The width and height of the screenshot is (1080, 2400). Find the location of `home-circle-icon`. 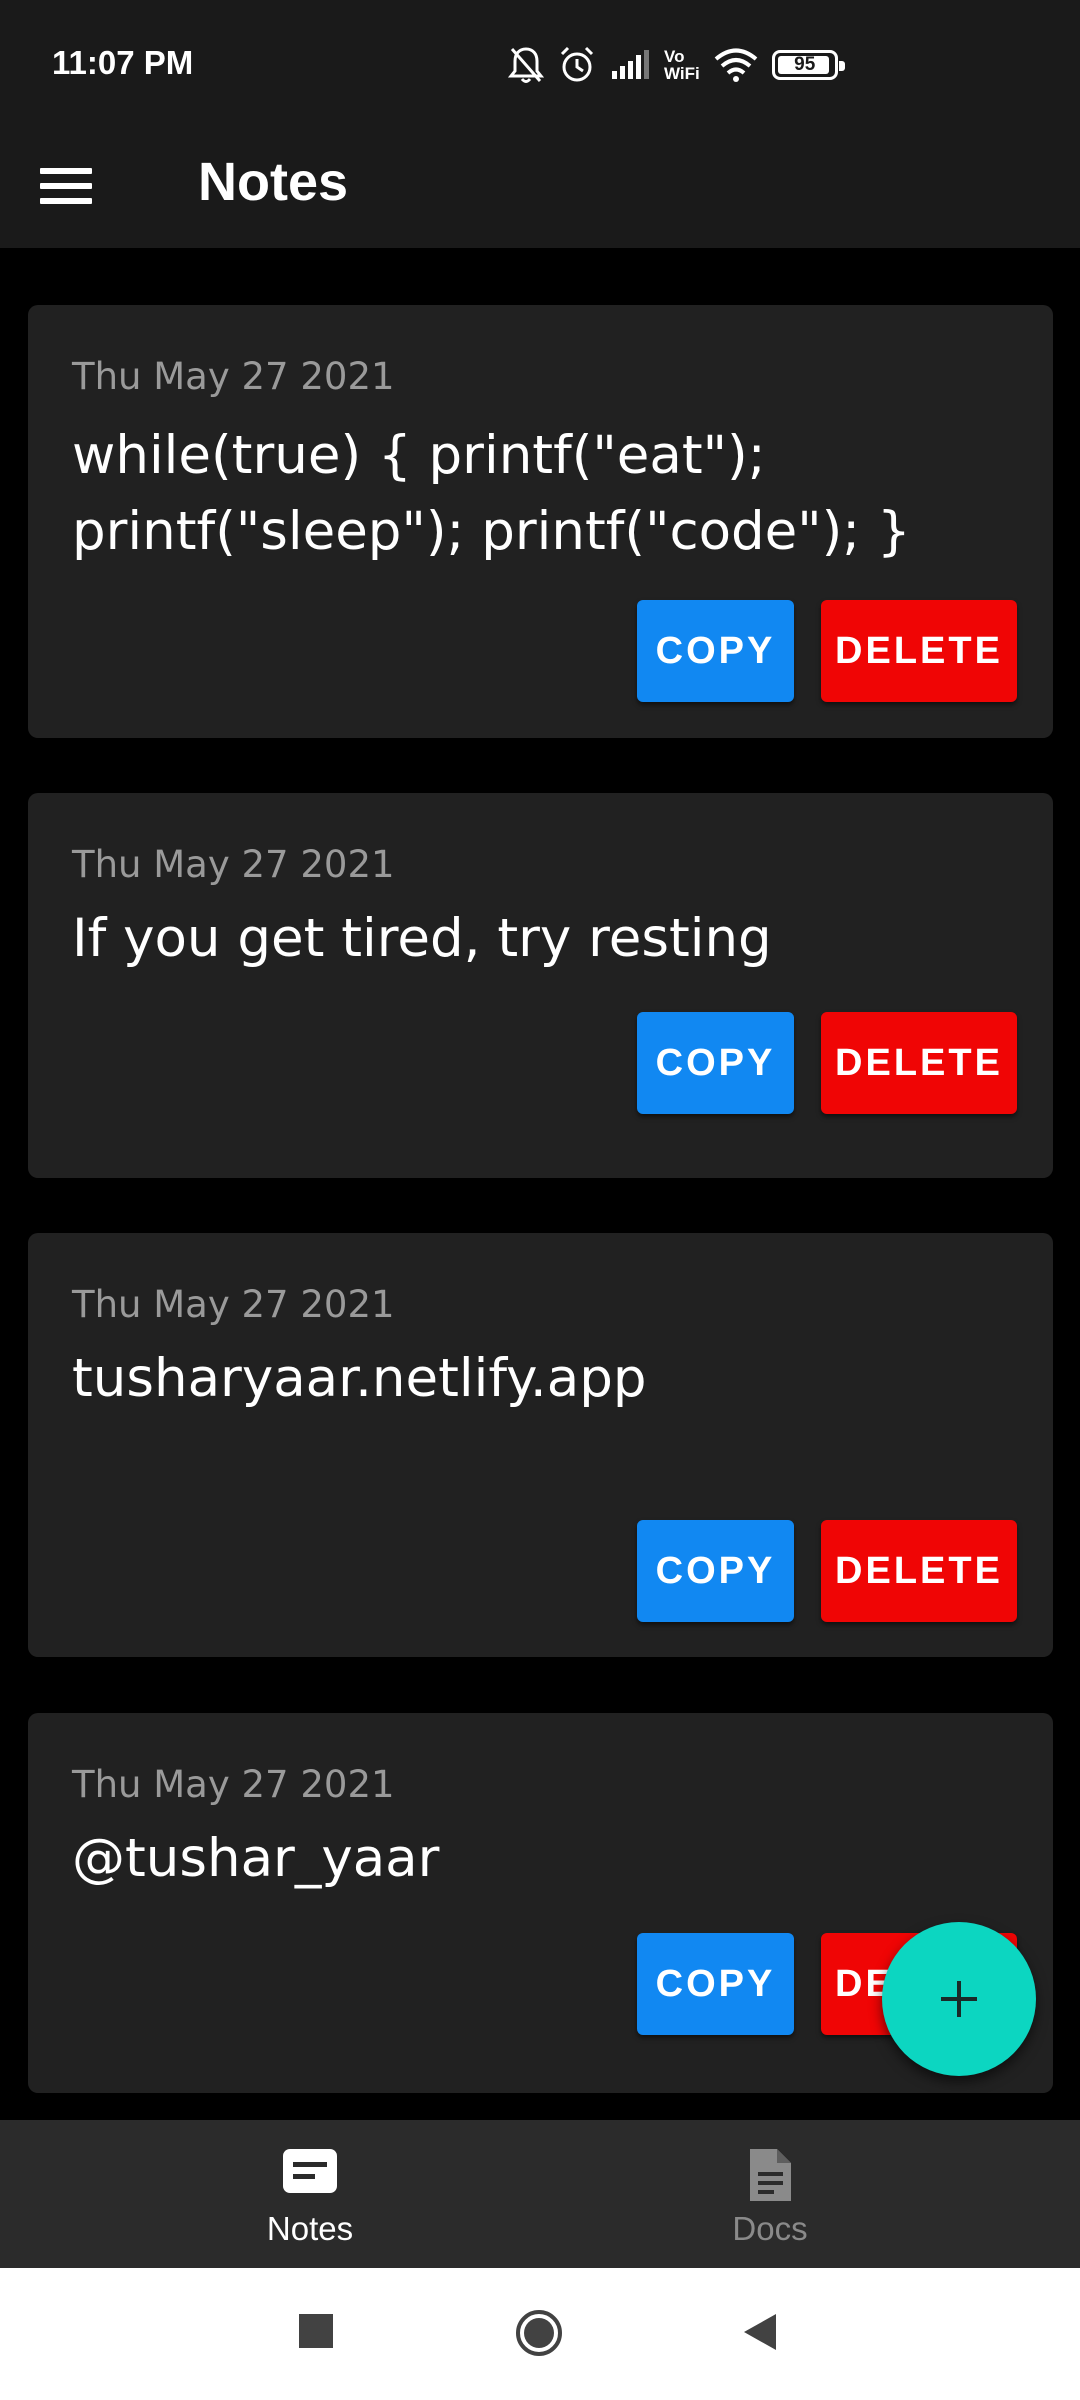

home-circle-icon is located at coordinates (539, 2335).